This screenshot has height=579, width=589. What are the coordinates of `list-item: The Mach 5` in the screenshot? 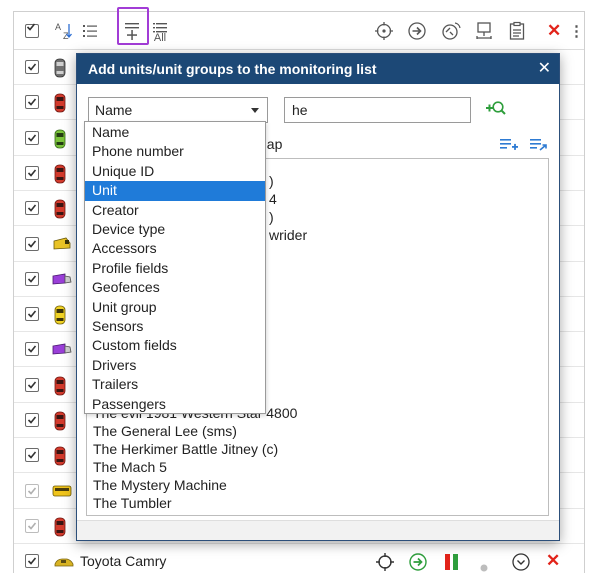 It's located at (130, 467).